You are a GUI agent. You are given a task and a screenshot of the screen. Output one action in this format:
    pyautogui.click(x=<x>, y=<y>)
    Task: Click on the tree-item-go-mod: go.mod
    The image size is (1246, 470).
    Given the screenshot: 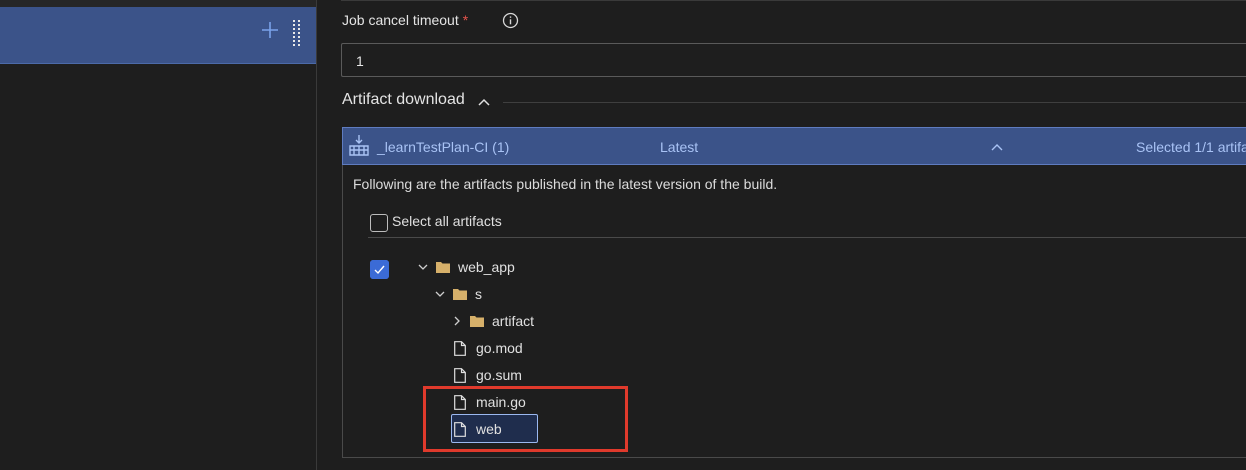 What is the action you would take?
    pyautogui.click(x=488, y=348)
    